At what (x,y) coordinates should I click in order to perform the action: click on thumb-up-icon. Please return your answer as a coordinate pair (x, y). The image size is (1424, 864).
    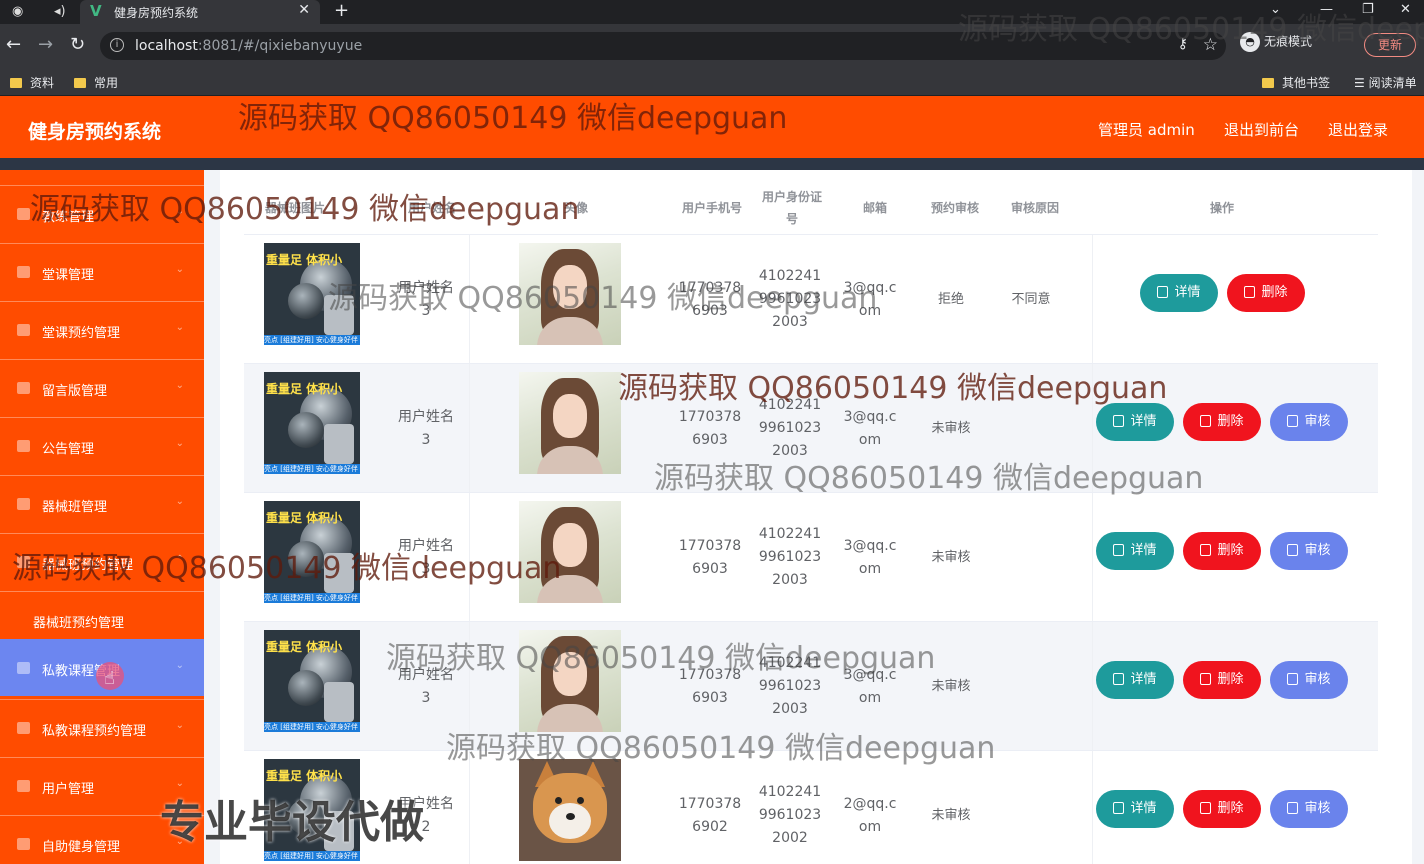
    Looking at the image, I should click on (1293, 808).